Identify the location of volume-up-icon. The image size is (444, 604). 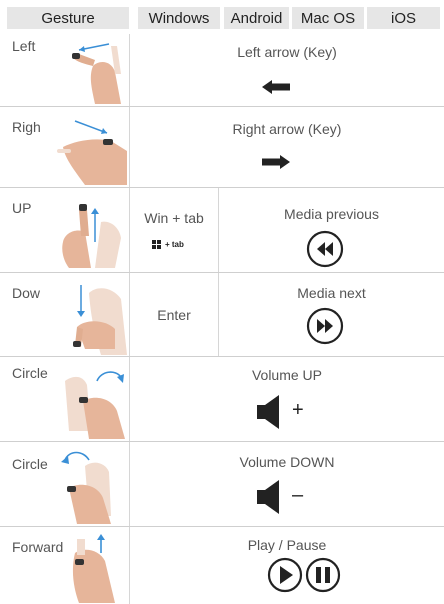
(268, 412).